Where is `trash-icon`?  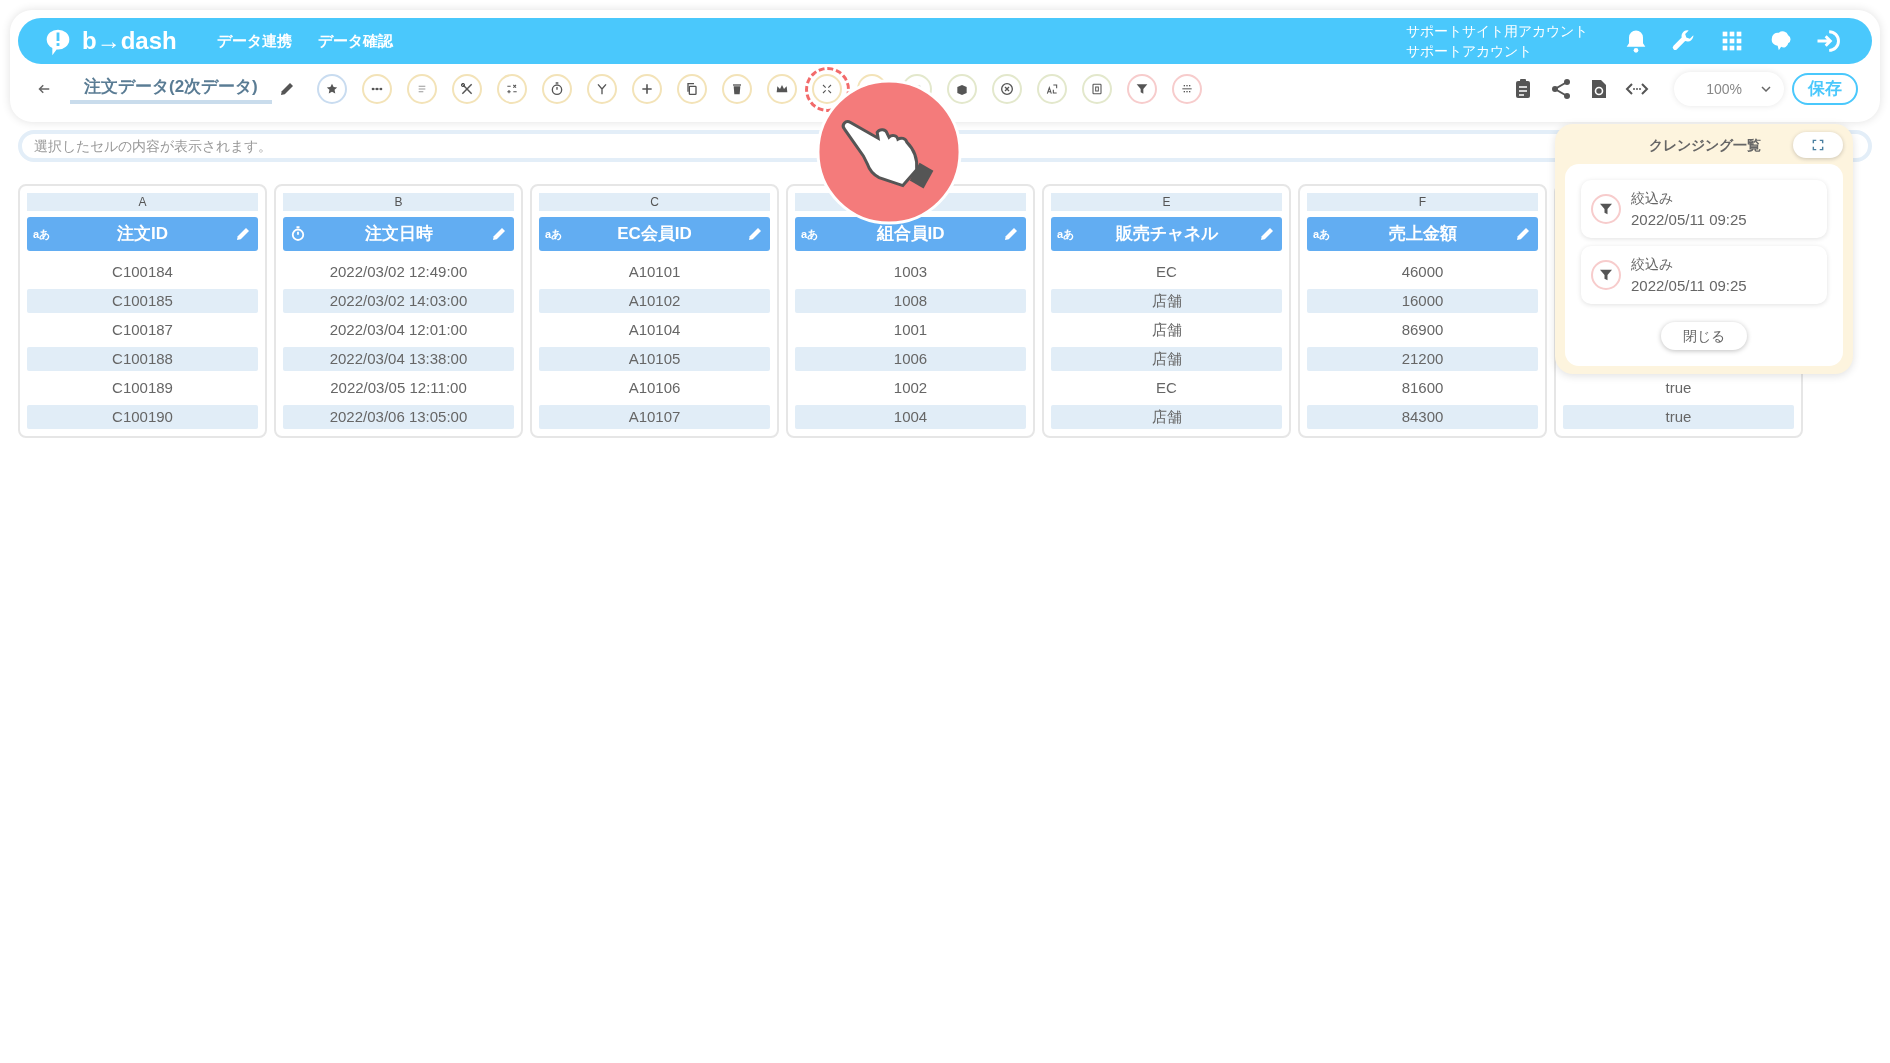
trash-icon is located at coordinates (737, 89).